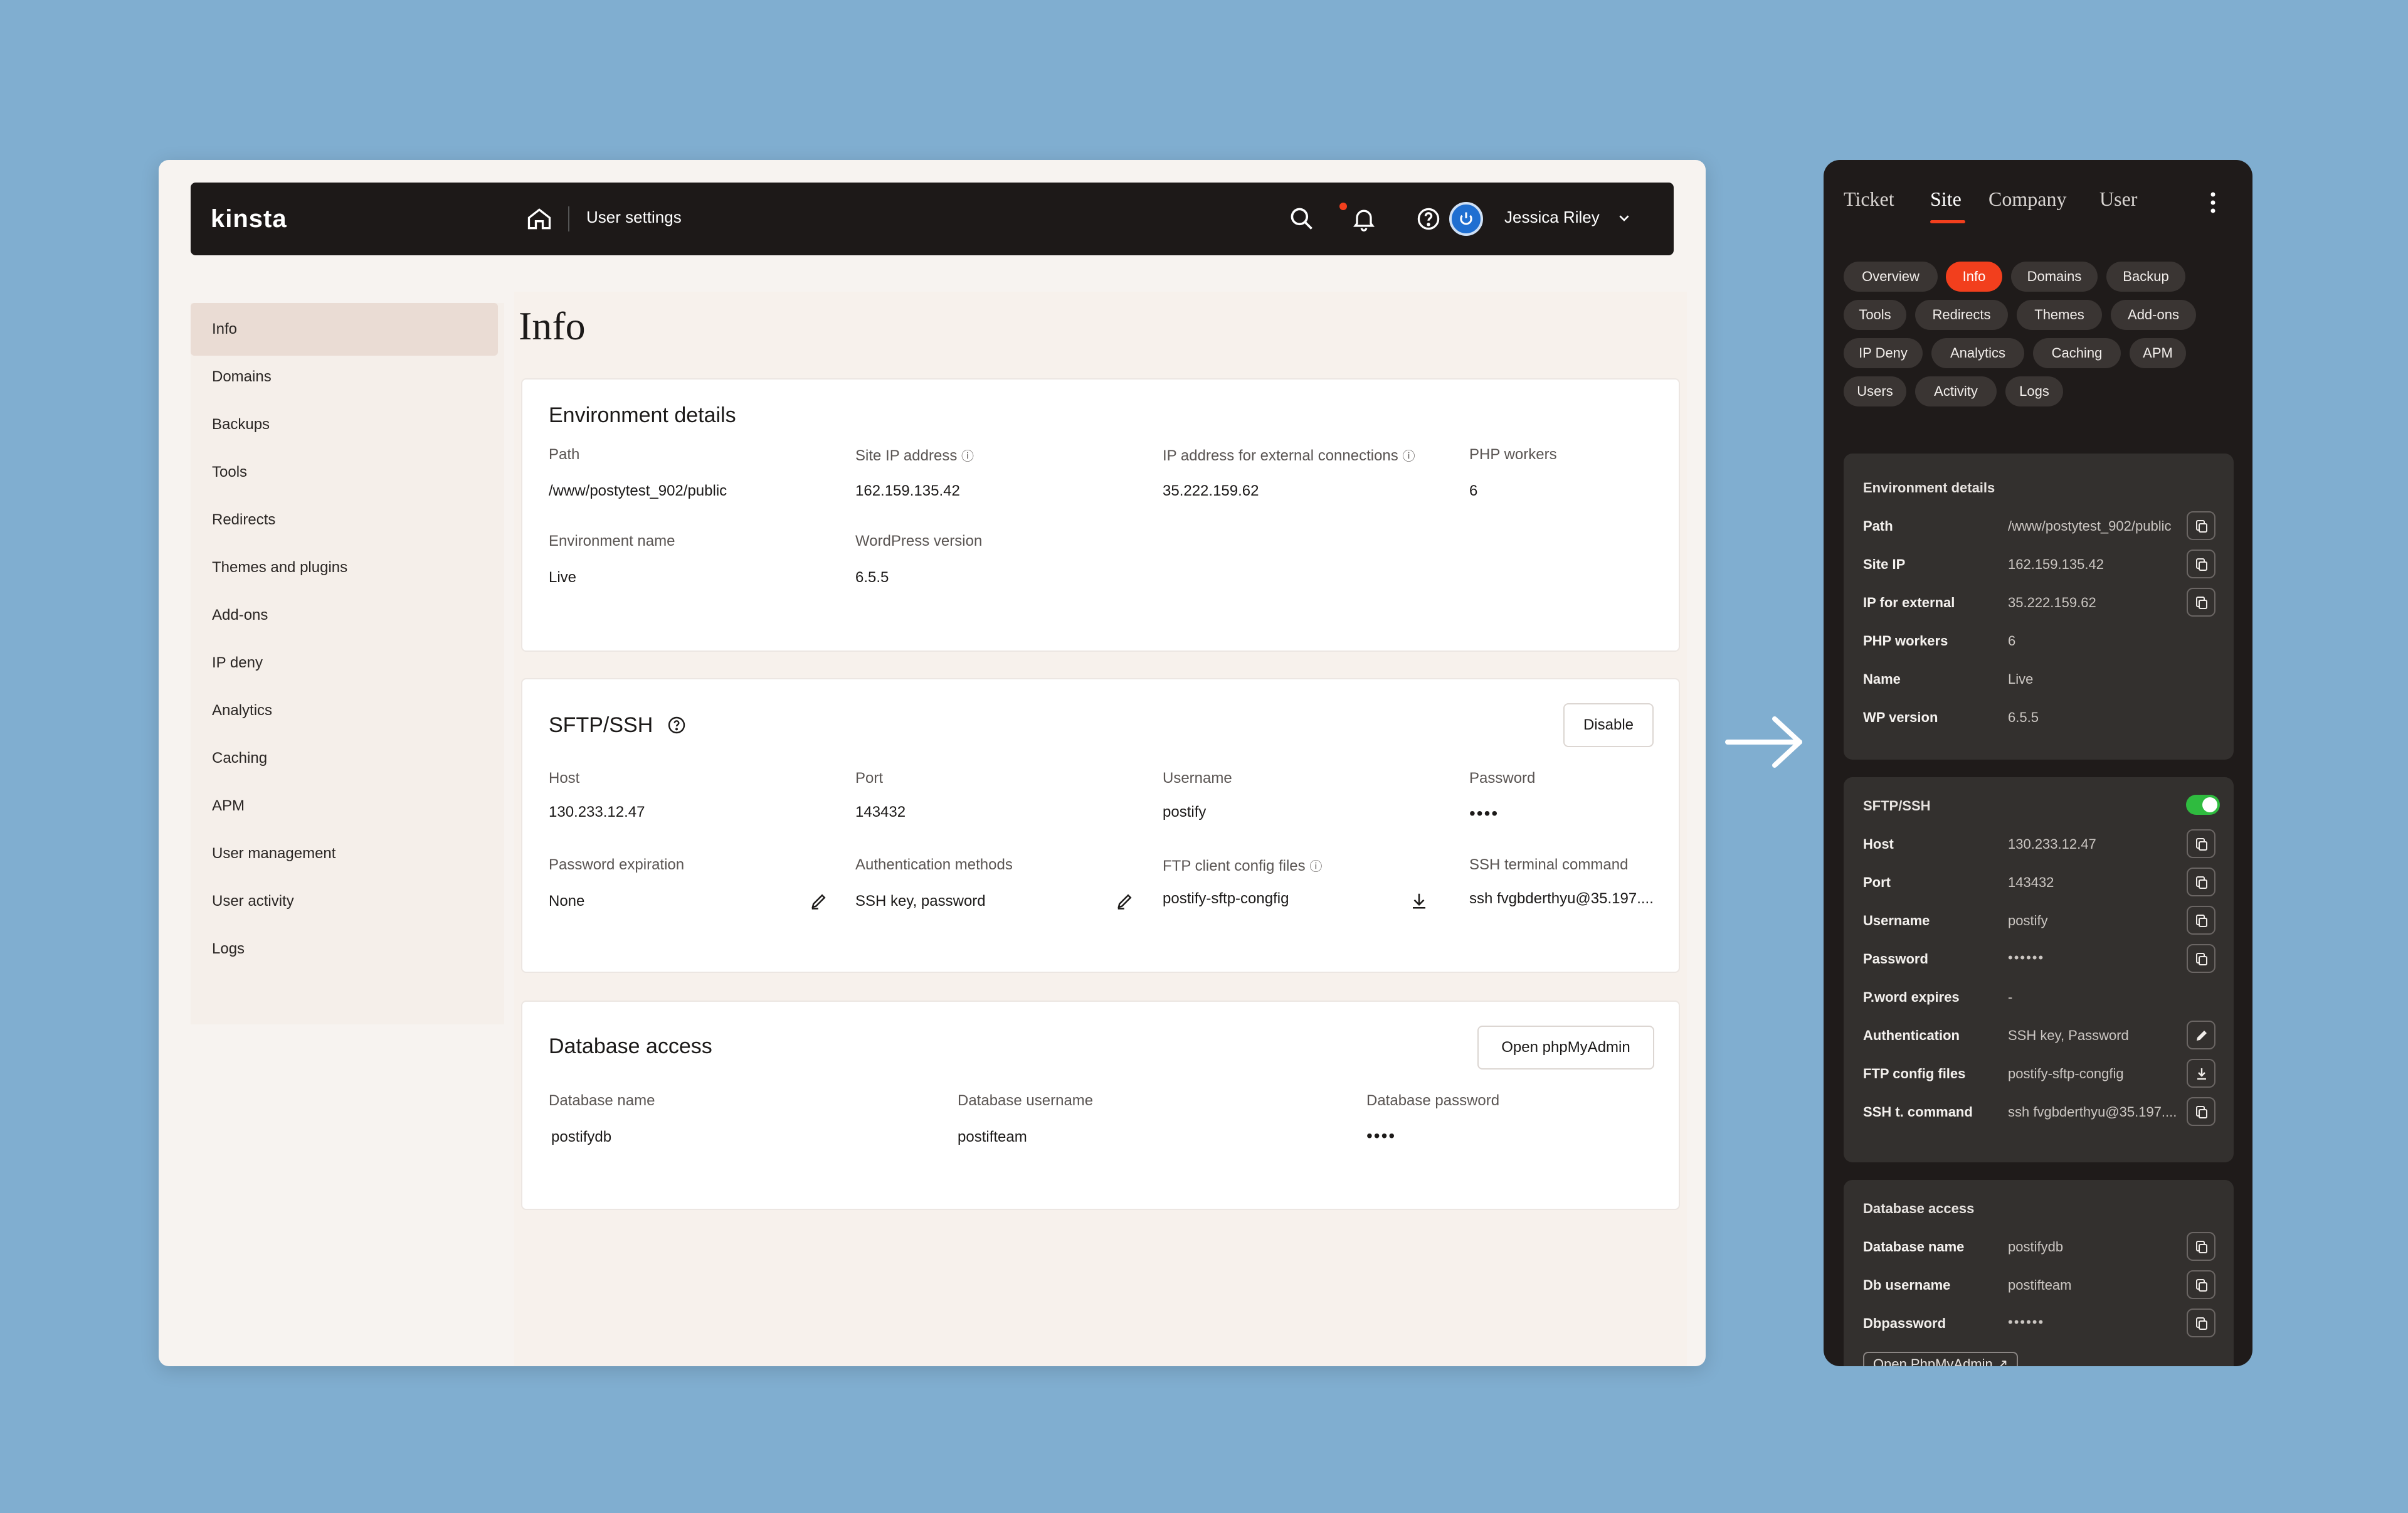 This screenshot has width=2408, height=1513. I want to click on pill-activity: Activity, so click(1956, 391).